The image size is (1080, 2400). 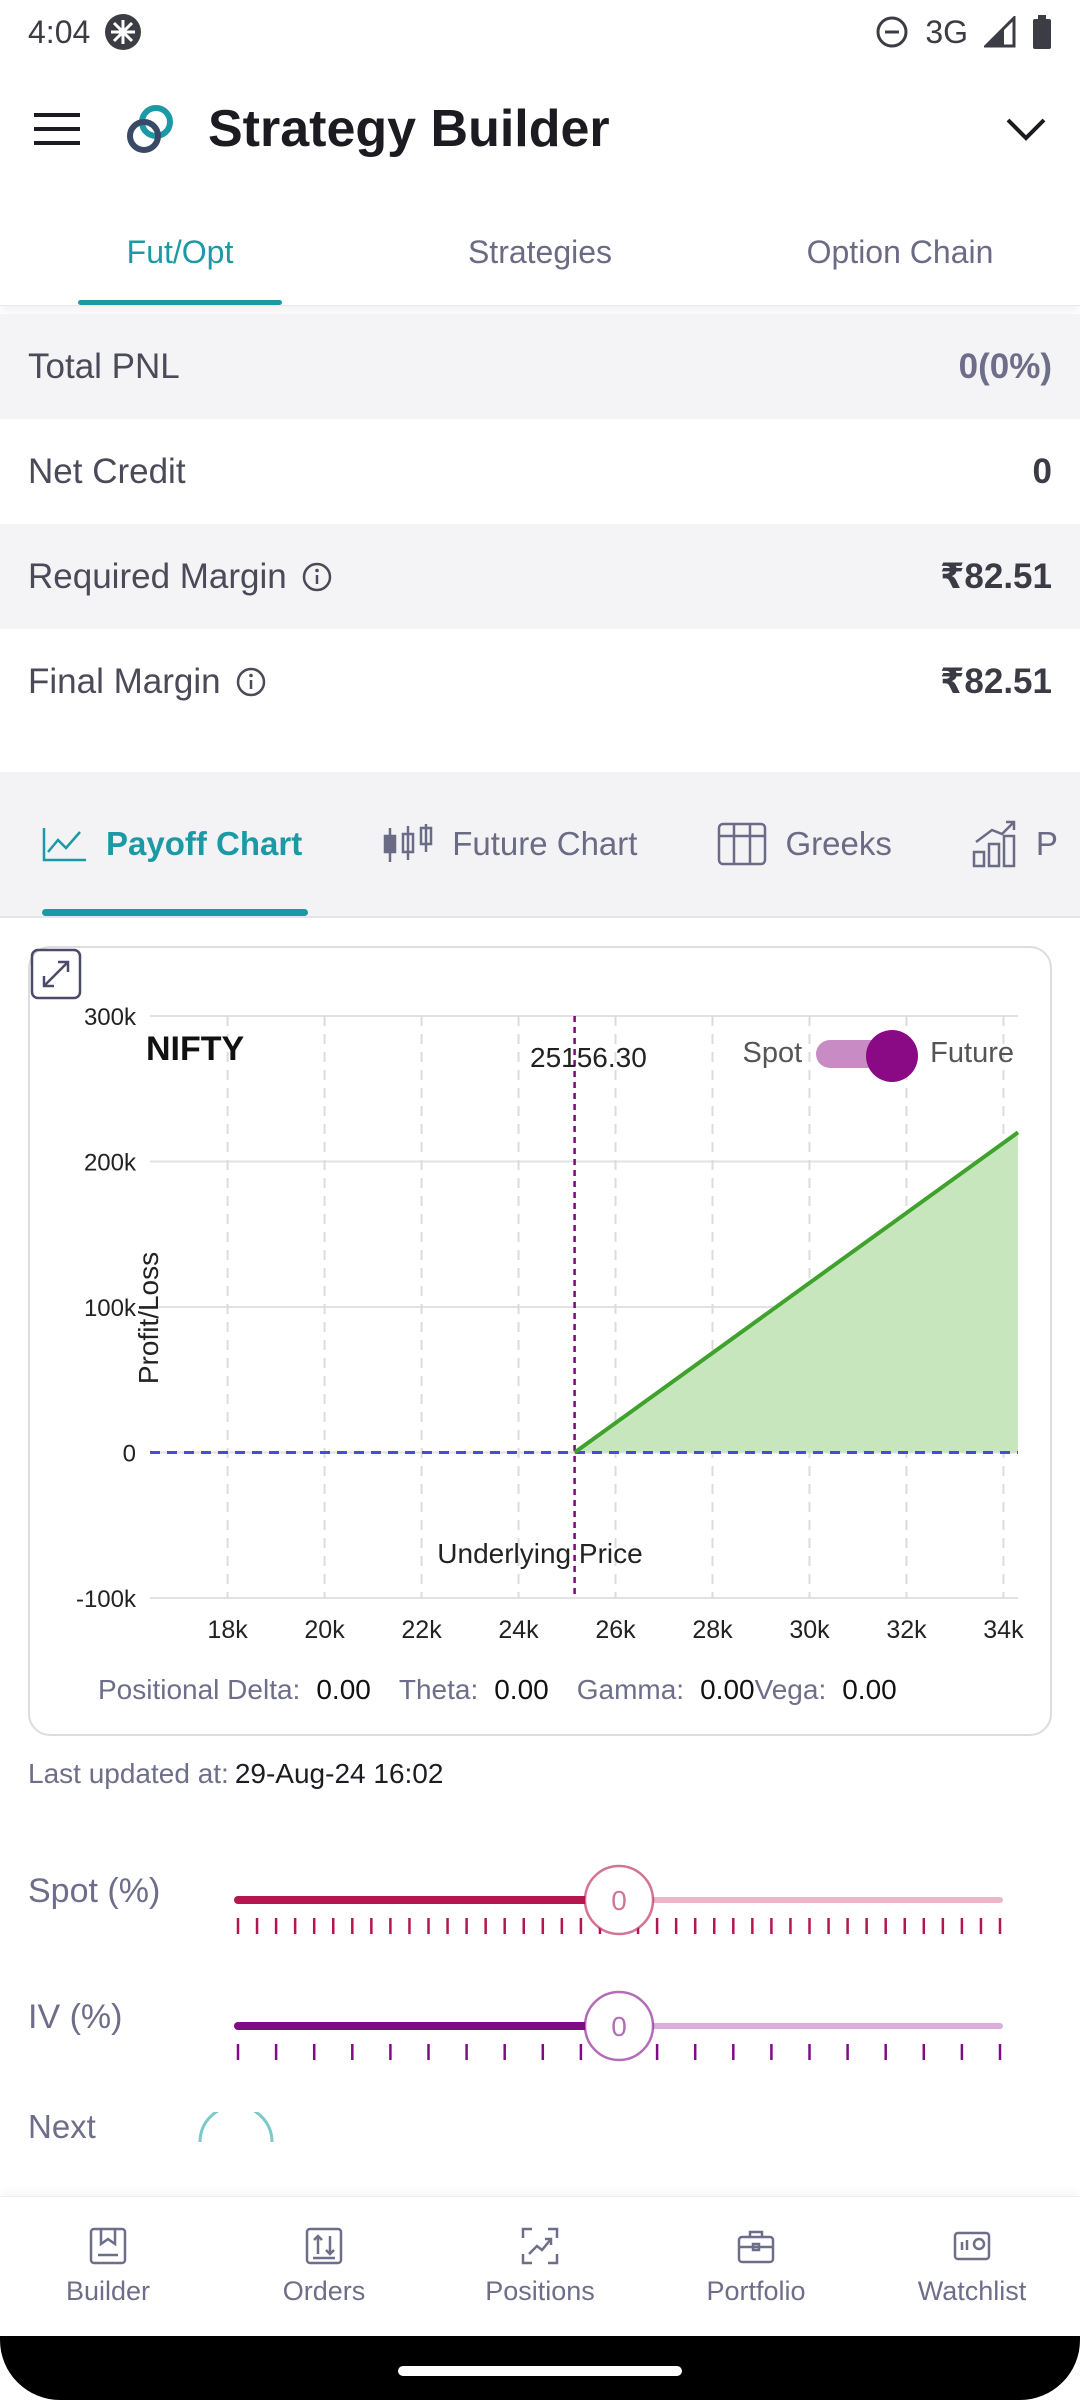 I want to click on top-tabs: Fut/Opt Strategies Option Chain, so click(x=540, y=253).